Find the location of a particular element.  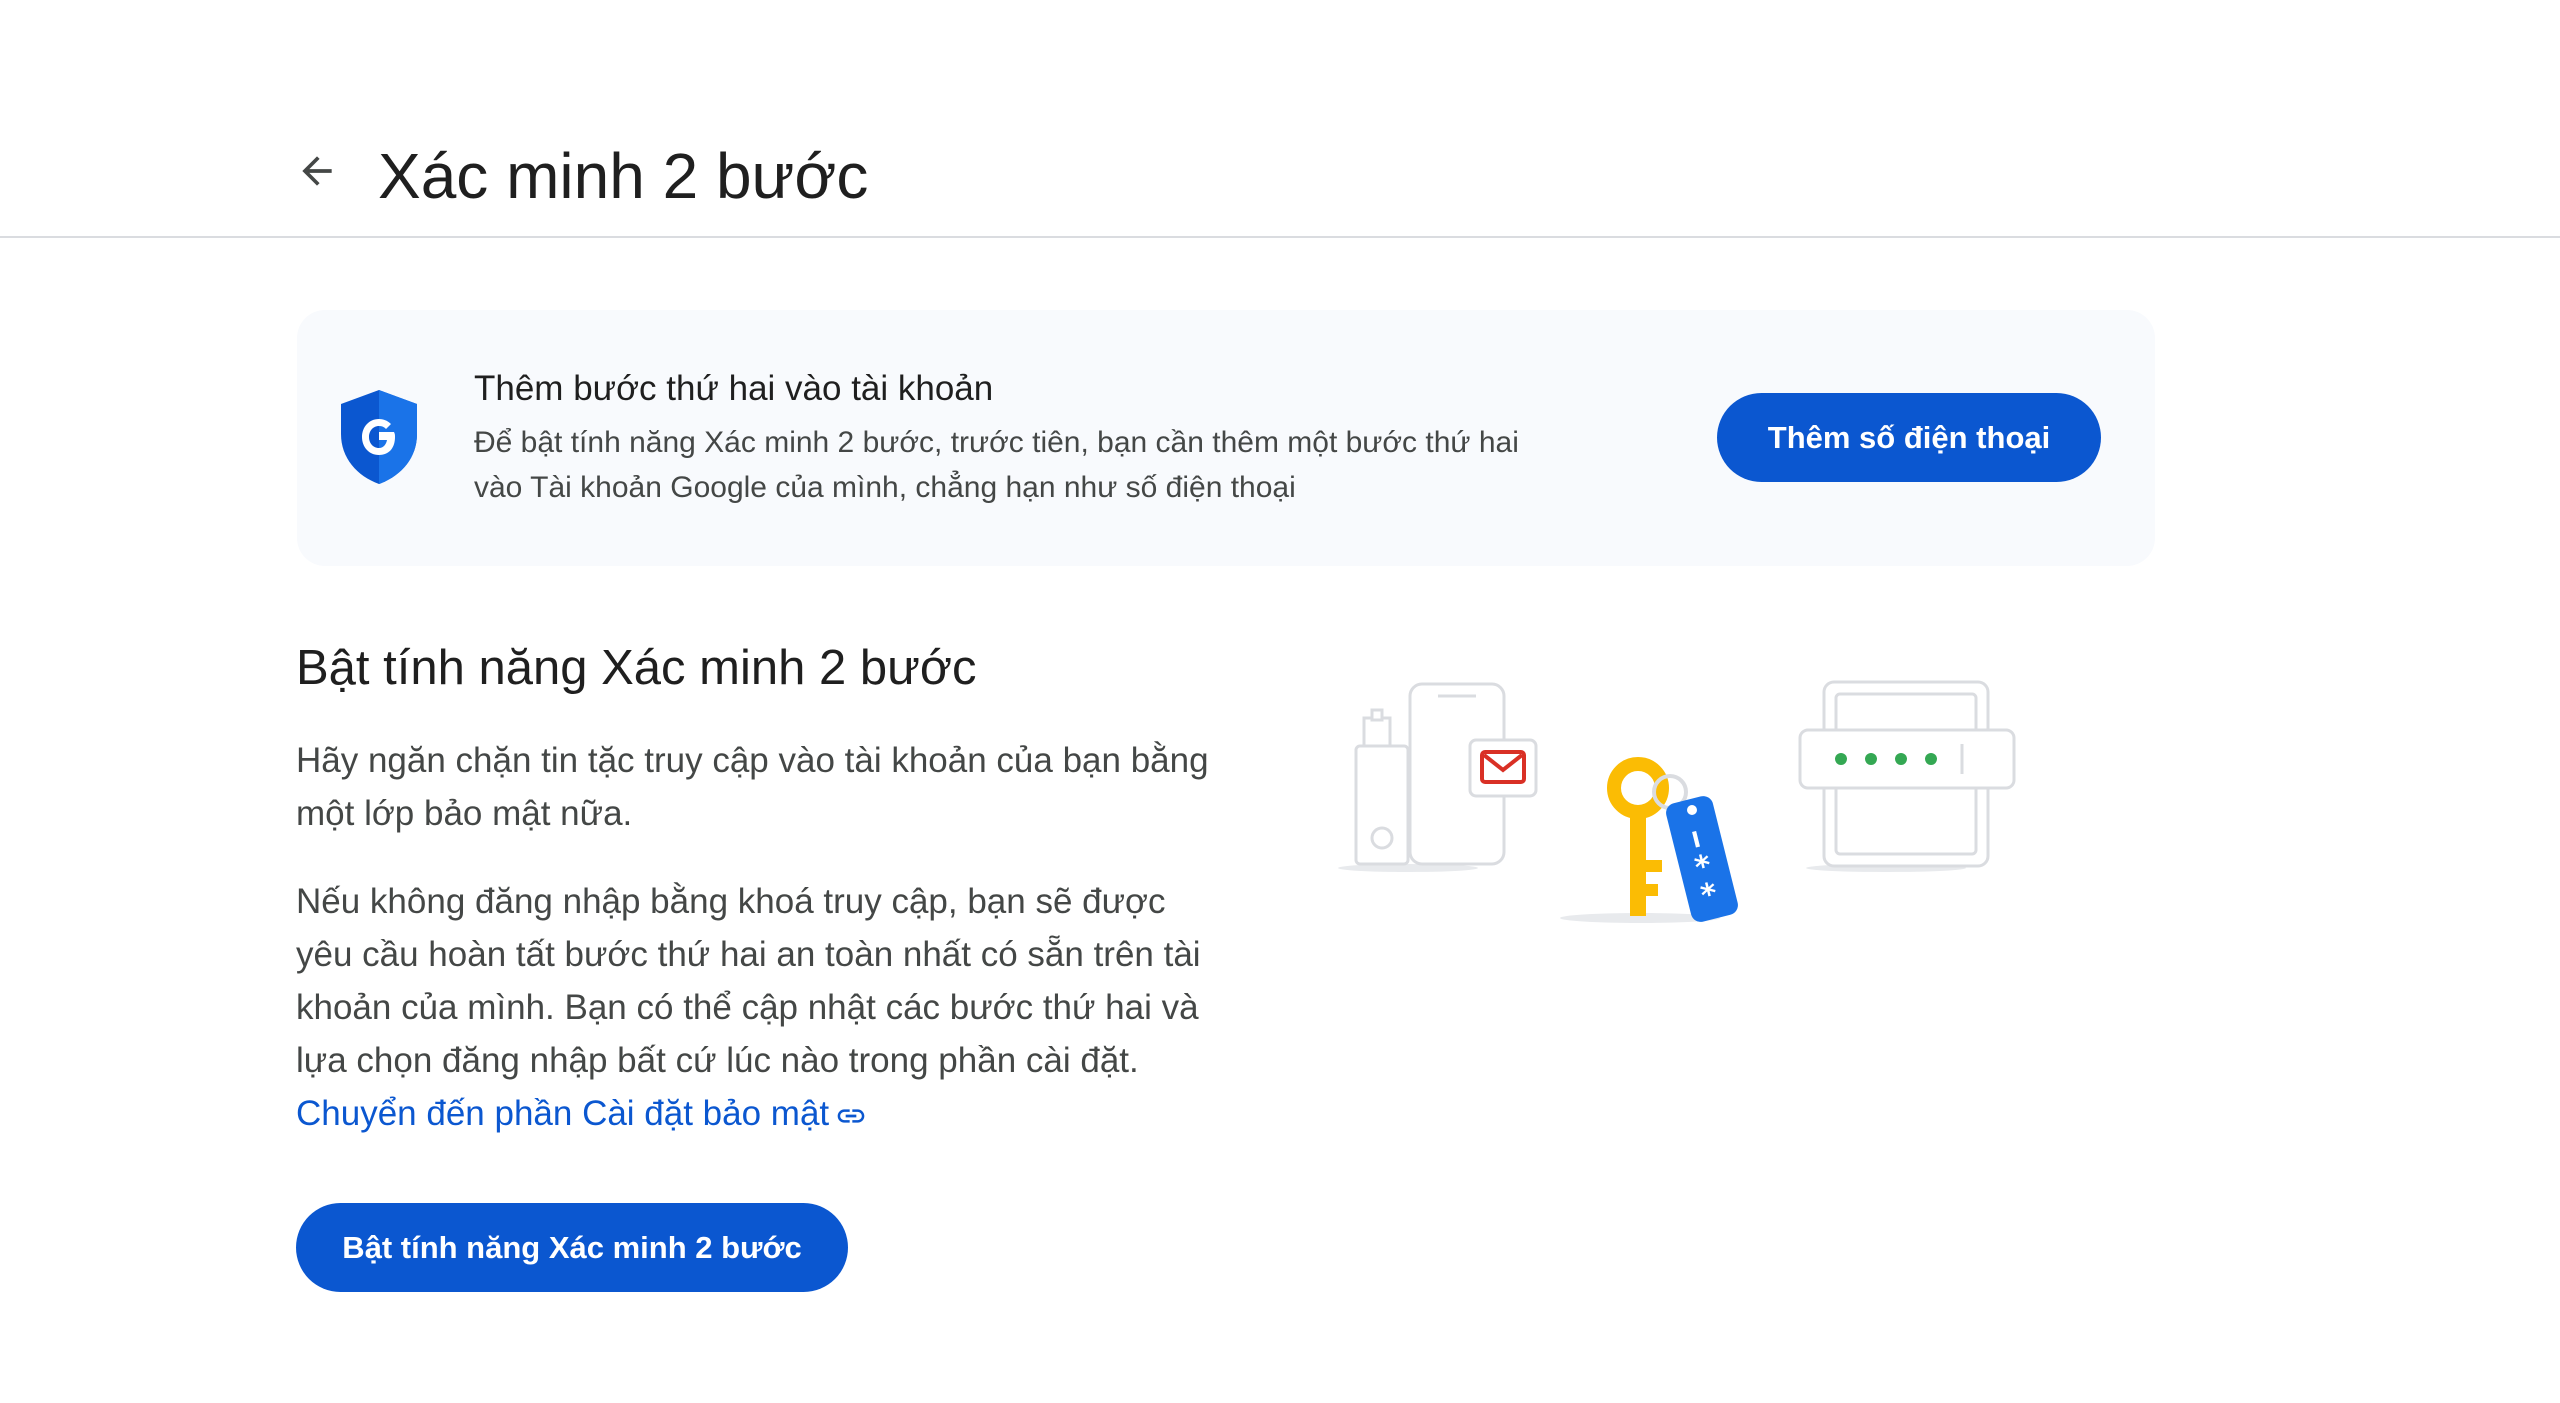

back-button is located at coordinates (317, 171).